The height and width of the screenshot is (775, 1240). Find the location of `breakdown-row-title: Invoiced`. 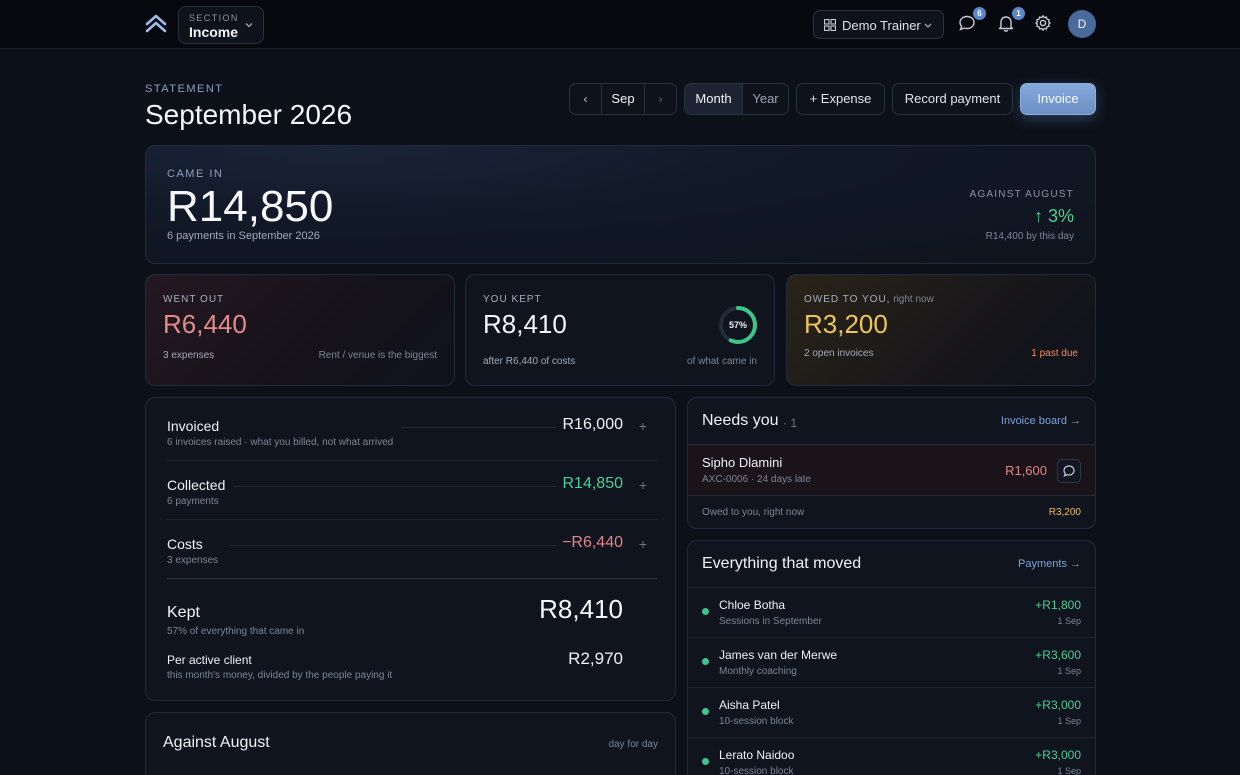

breakdown-row-title: Invoiced is located at coordinates (193, 426).